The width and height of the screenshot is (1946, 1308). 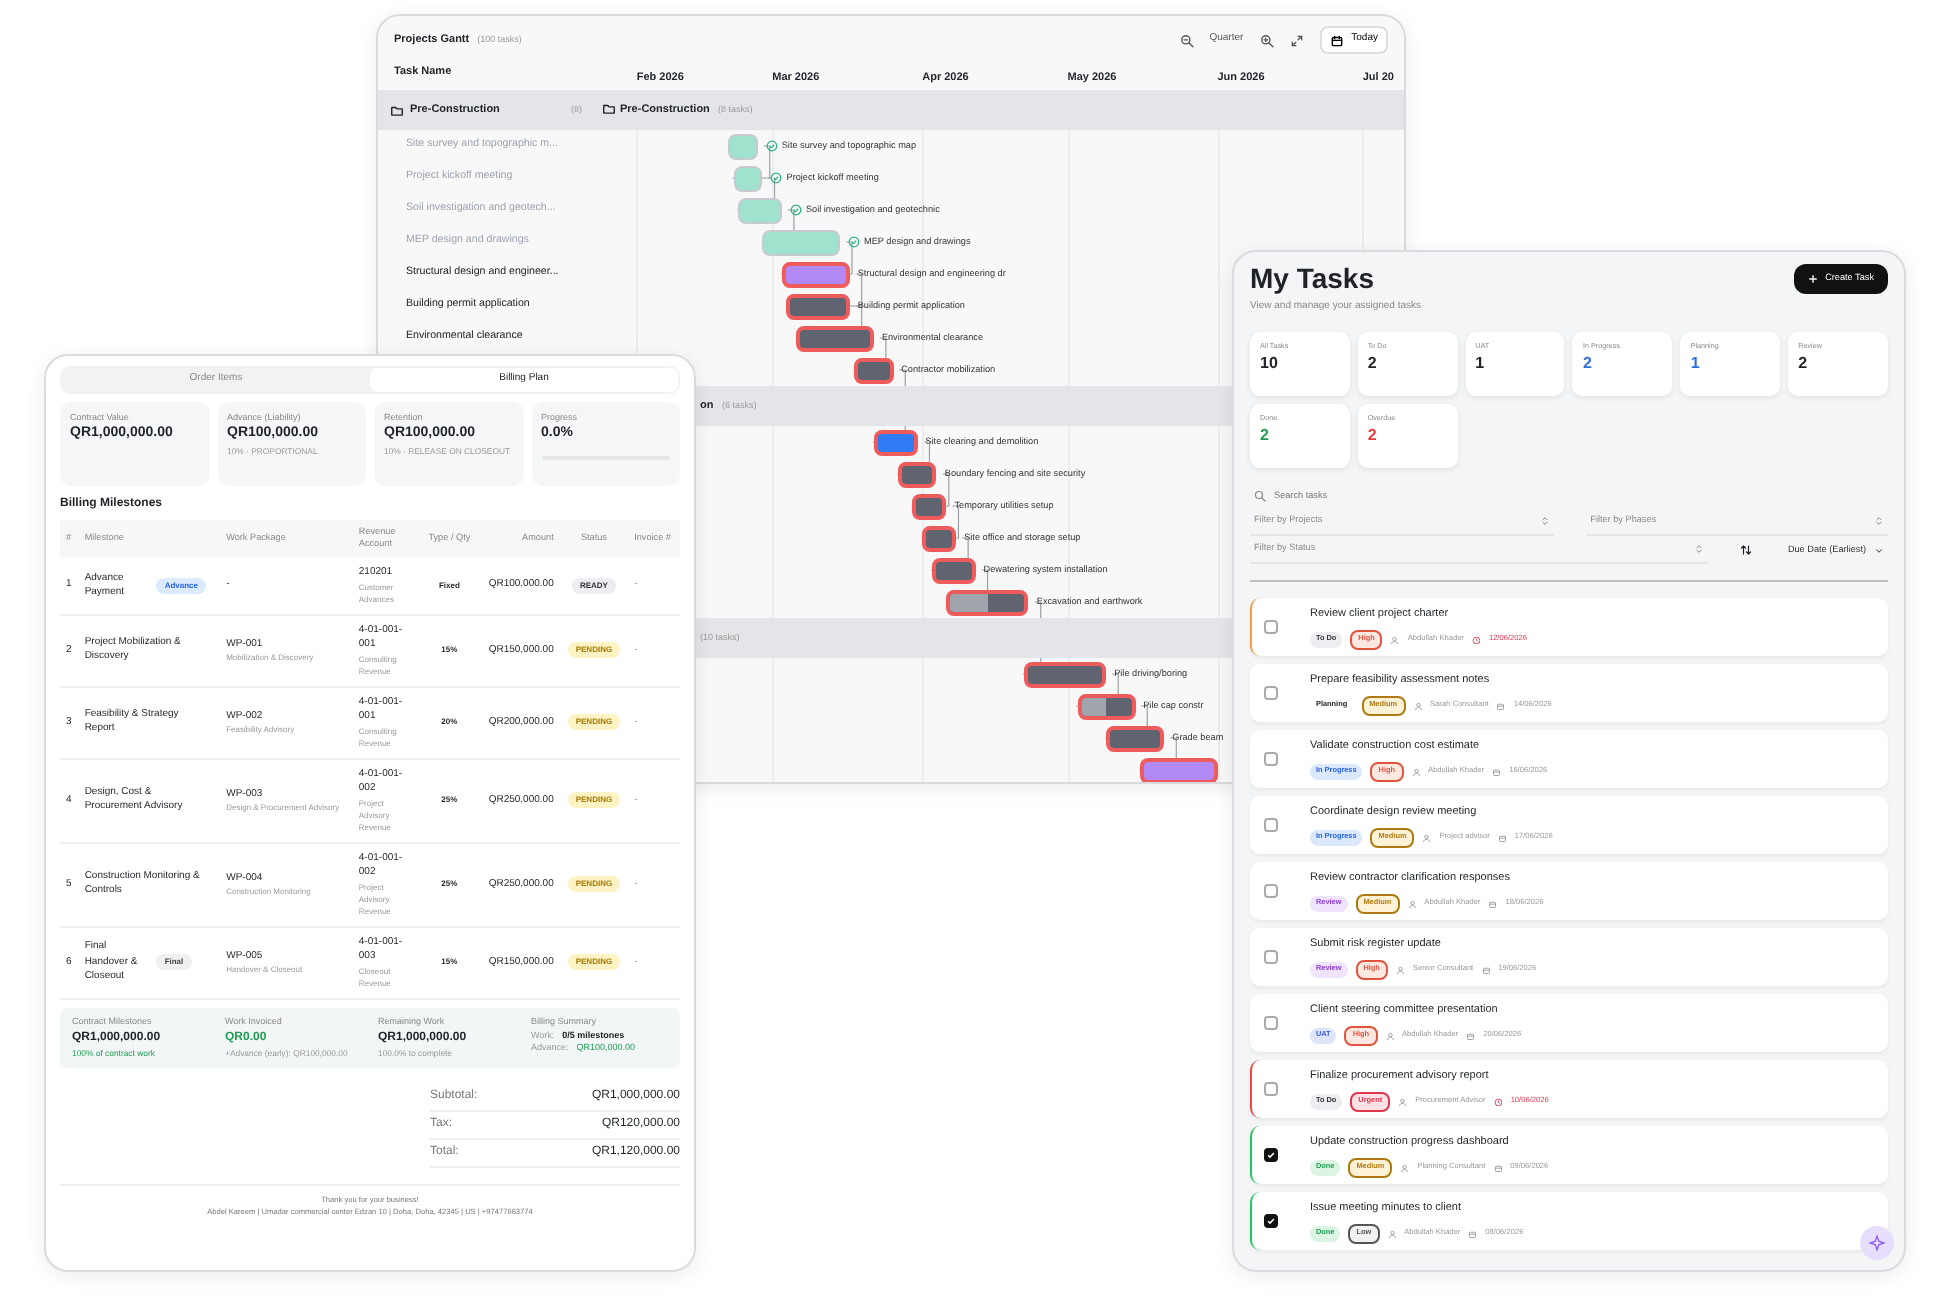 I want to click on zoom-out-icon, so click(x=1186, y=40).